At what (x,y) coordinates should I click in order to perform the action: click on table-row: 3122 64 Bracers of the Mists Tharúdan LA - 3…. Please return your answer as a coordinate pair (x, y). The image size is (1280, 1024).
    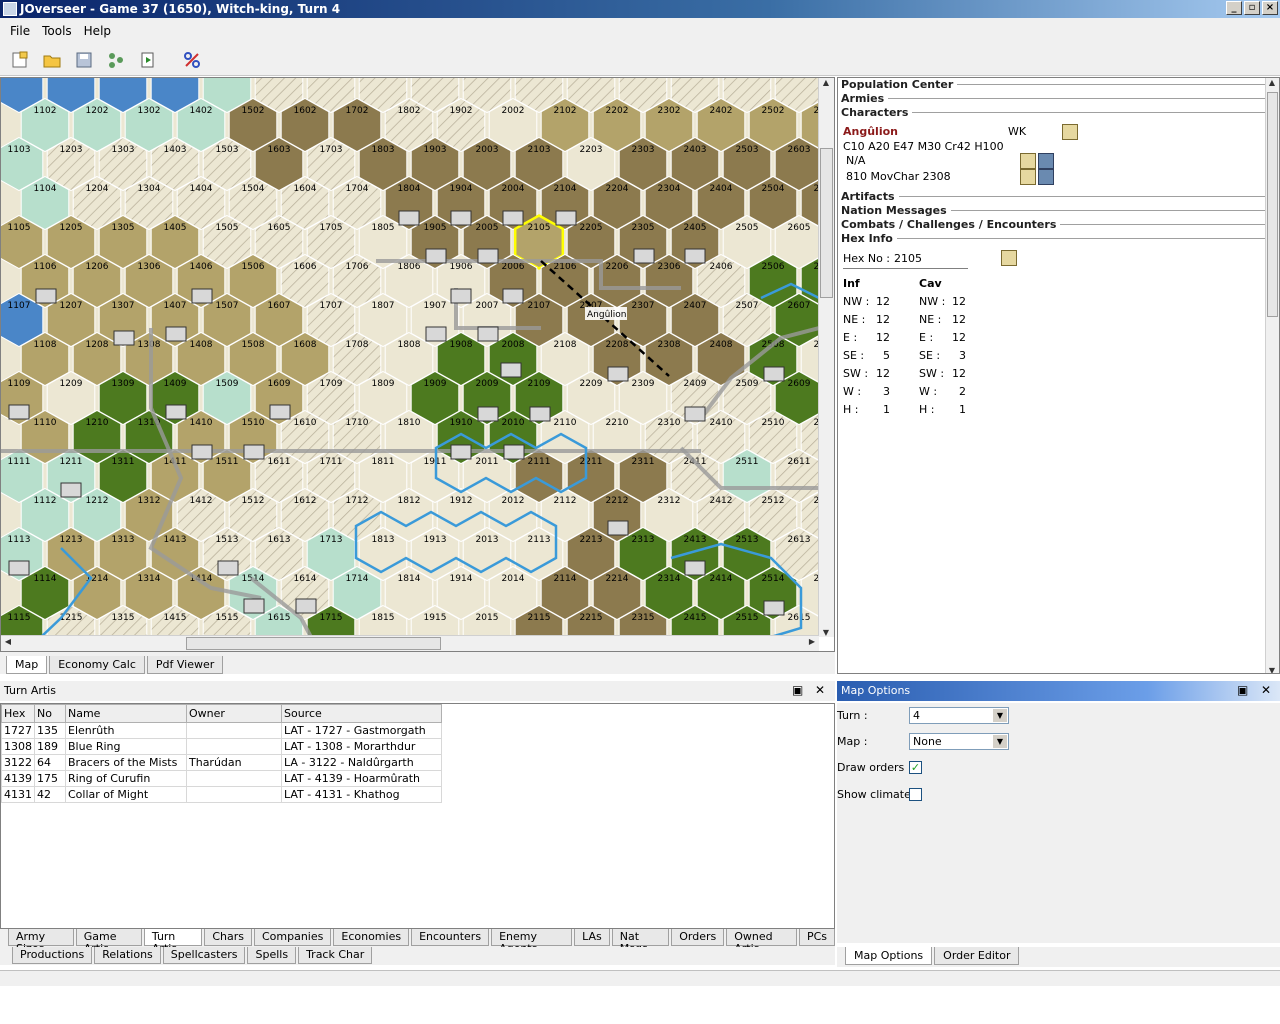
    Looking at the image, I should click on (221, 762).